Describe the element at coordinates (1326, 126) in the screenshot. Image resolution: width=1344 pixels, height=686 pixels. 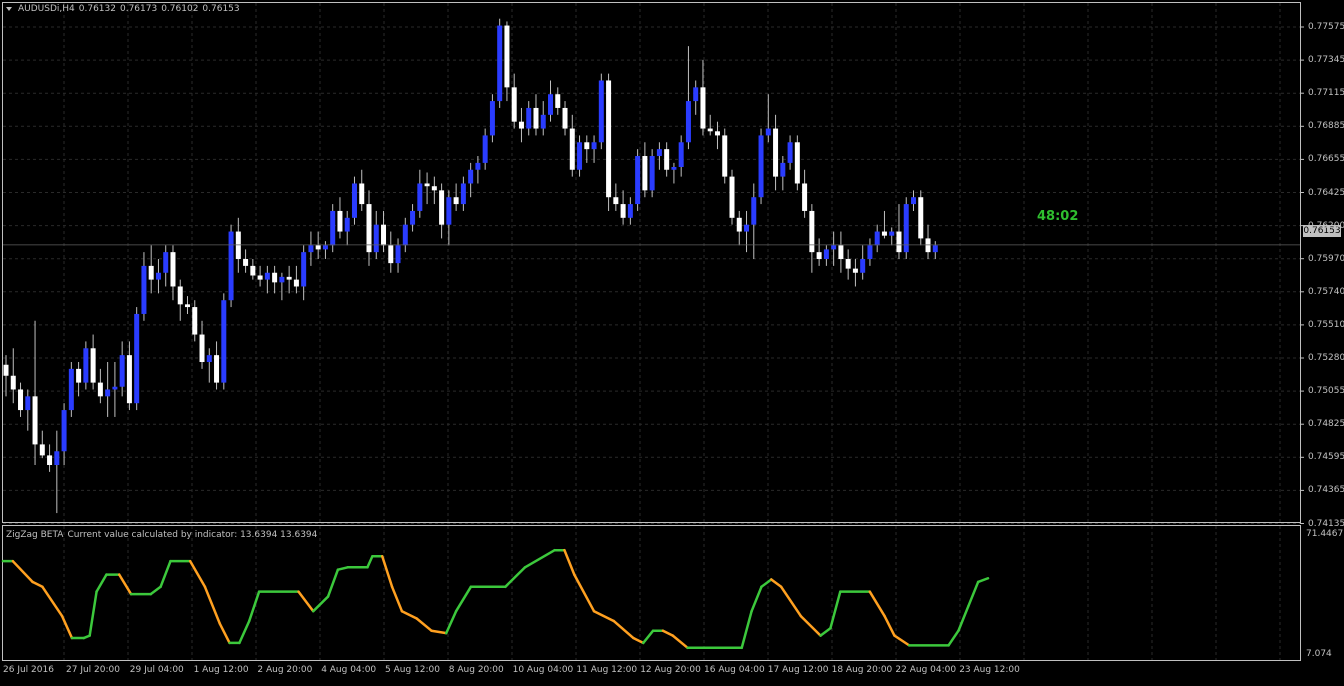
I see `price-axis-label: 0.76885` at that location.